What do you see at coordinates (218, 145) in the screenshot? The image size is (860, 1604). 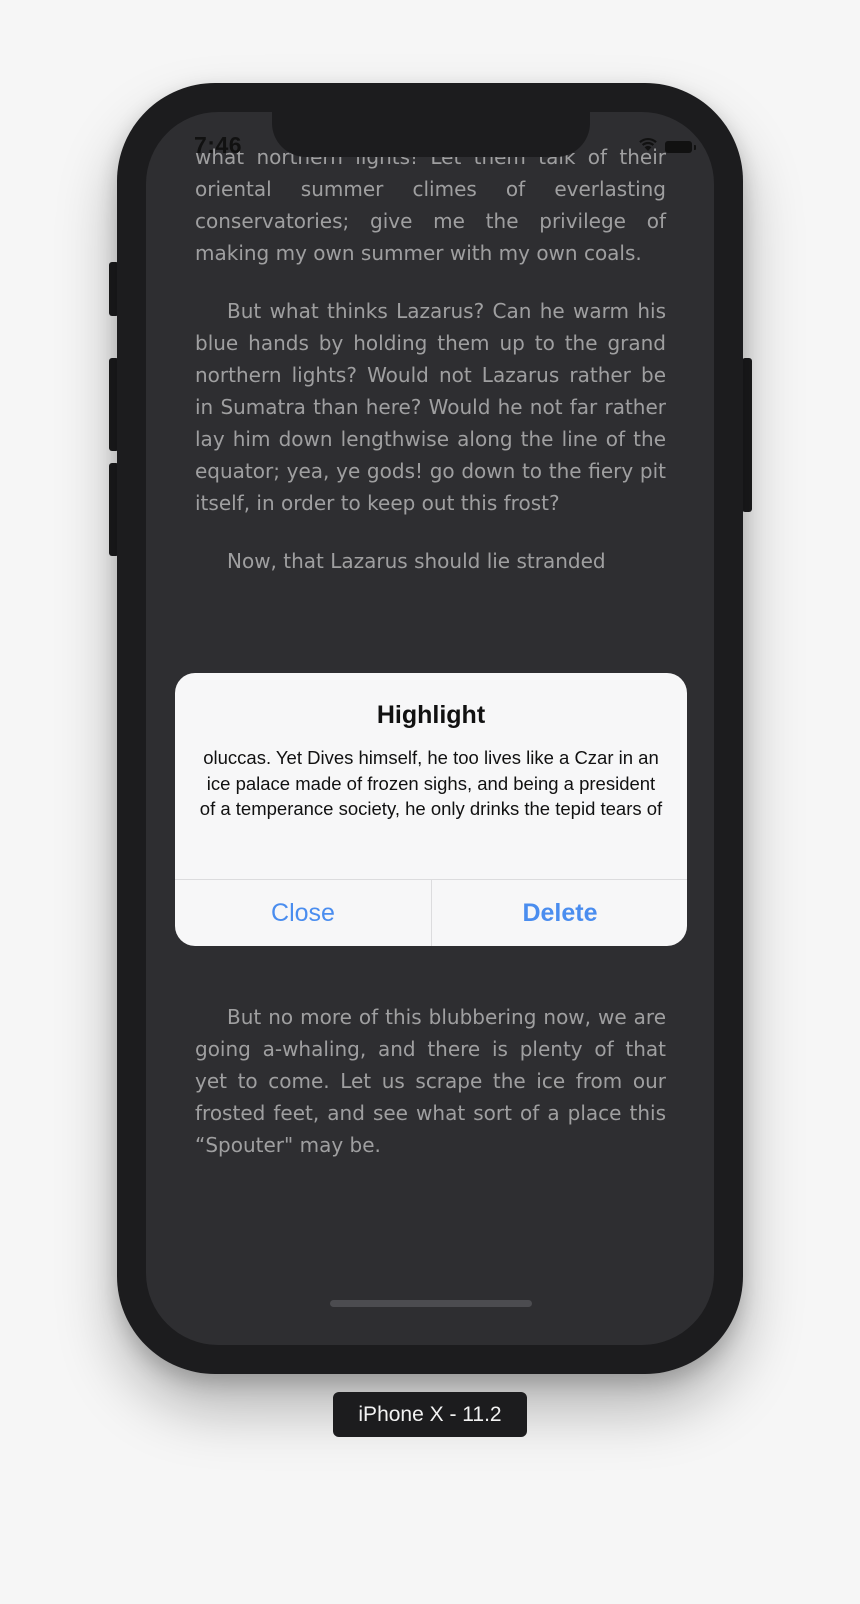 I see `status-time: 7:46` at bounding box center [218, 145].